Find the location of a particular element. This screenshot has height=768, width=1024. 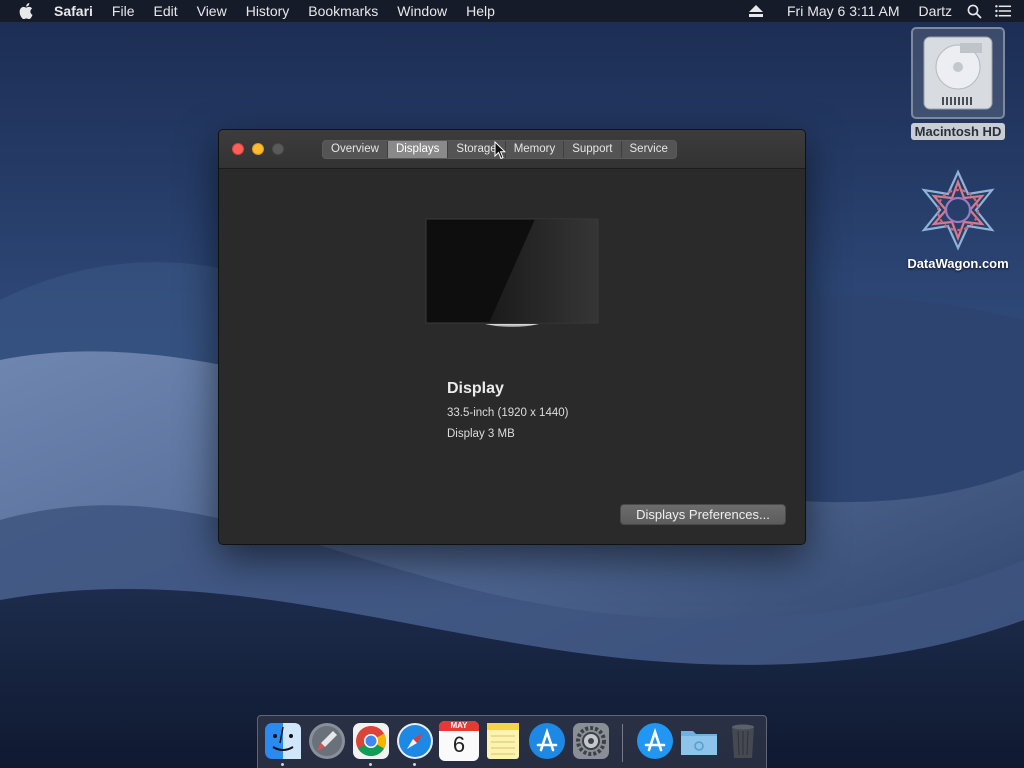

desktop-icon-datawagon: DataWagon.com is located at coordinates (958, 219).